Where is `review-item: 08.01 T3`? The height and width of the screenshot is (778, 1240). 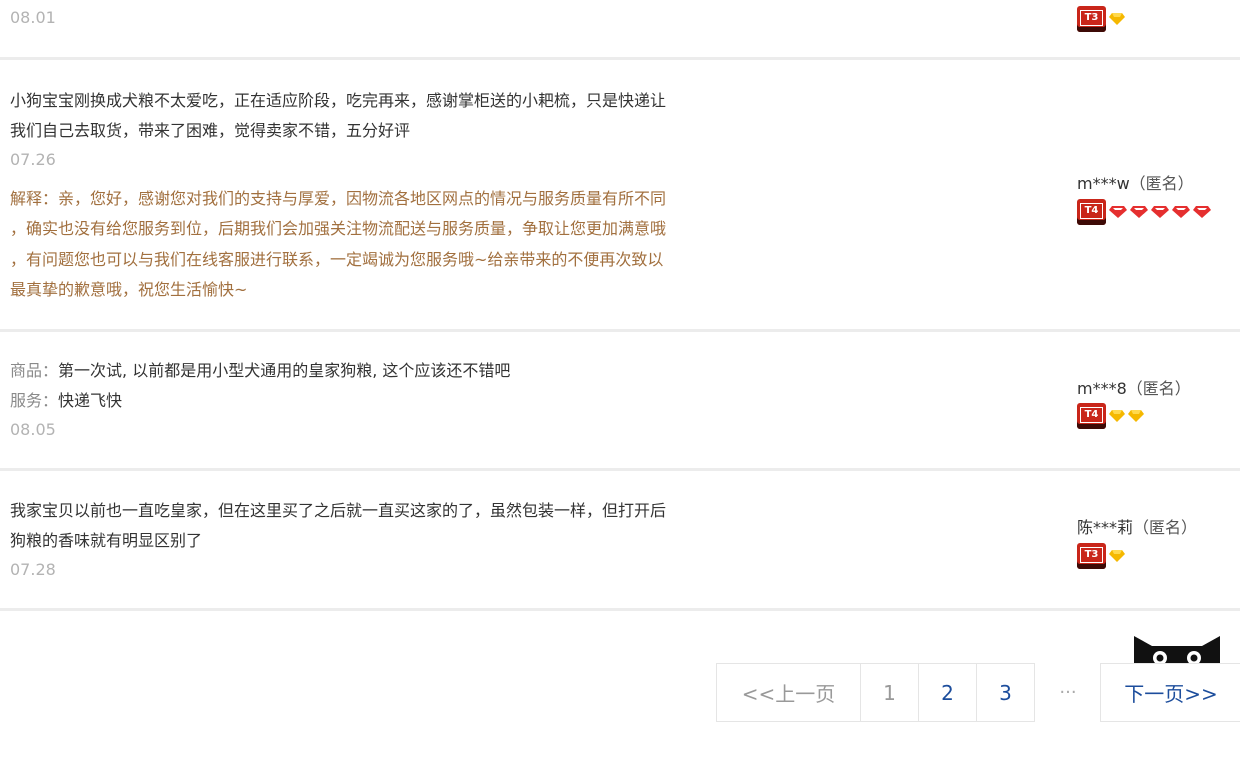
review-item: 08.01 T3 is located at coordinates (620, 30).